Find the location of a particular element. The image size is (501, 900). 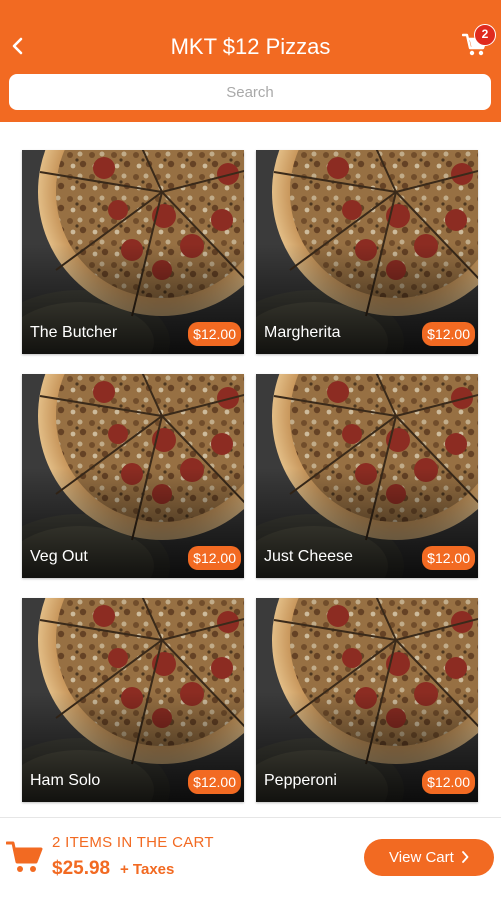

view-cart-button: View Cart is located at coordinates (429, 857).